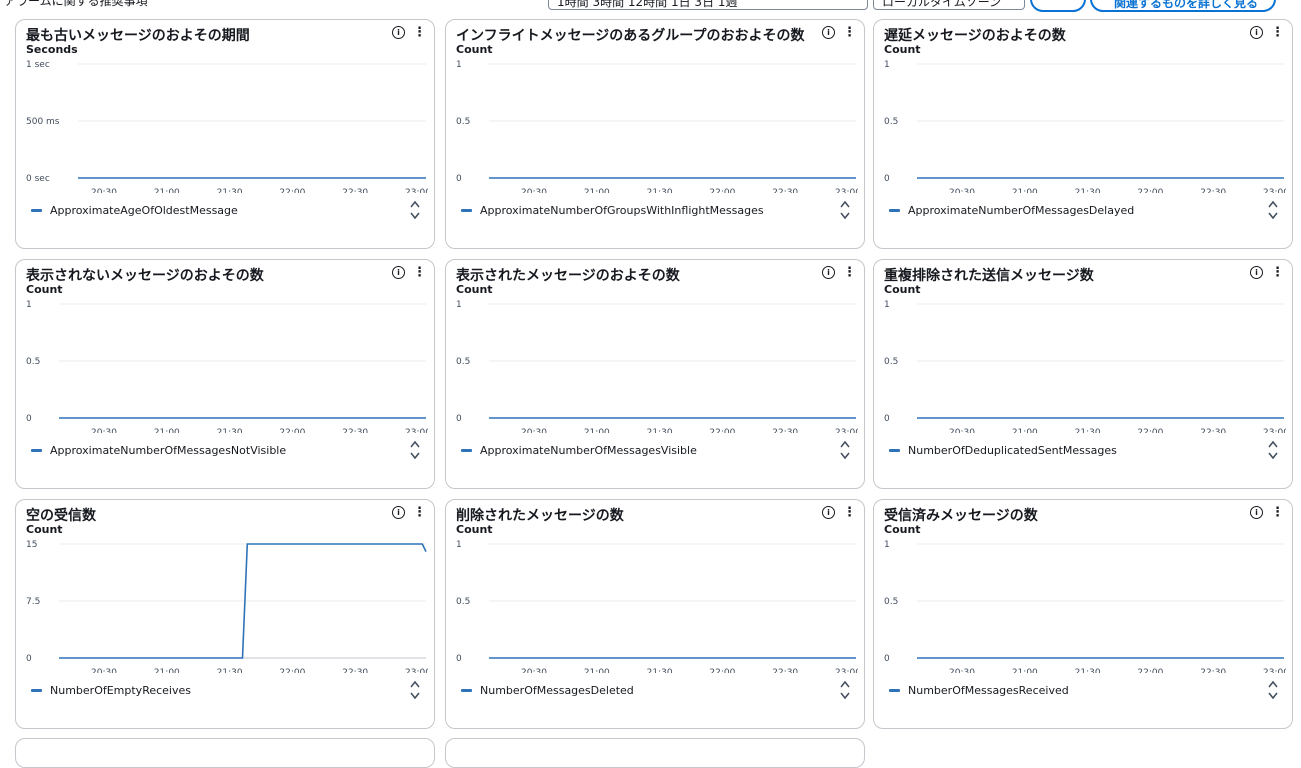  What do you see at coordinates (557, 690) in the screenshot?
I see `legend-label: NumberOfMessagesDeleted` at bounding box center [557, 690].